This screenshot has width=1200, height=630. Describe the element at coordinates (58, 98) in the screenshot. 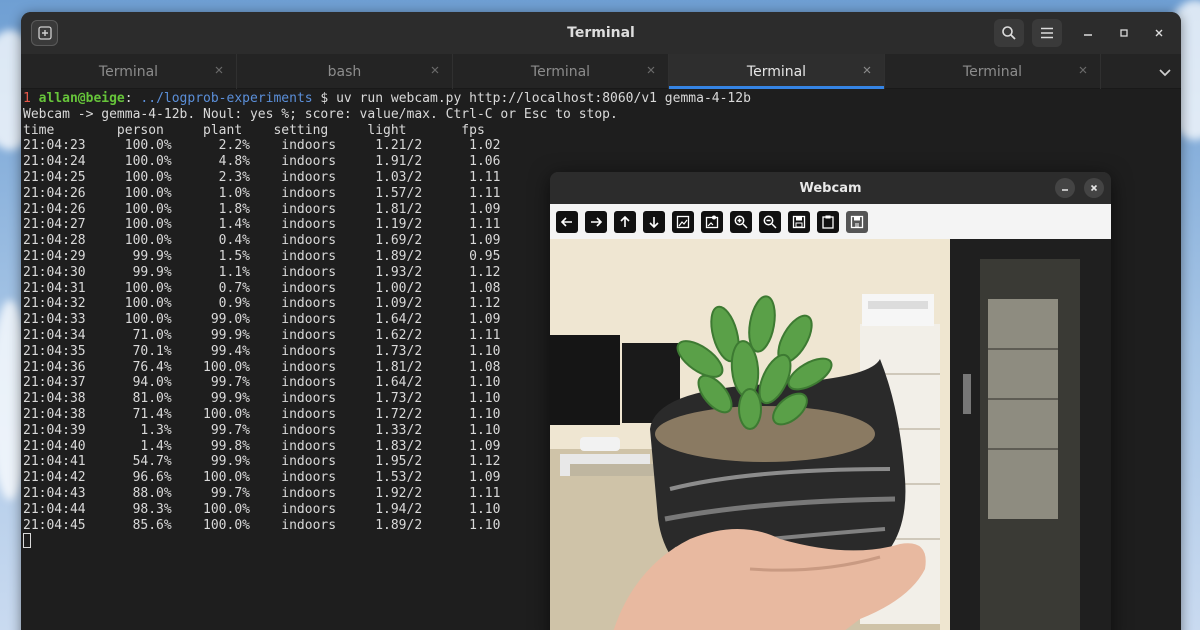

I see `prompt-user: allan` at that location.